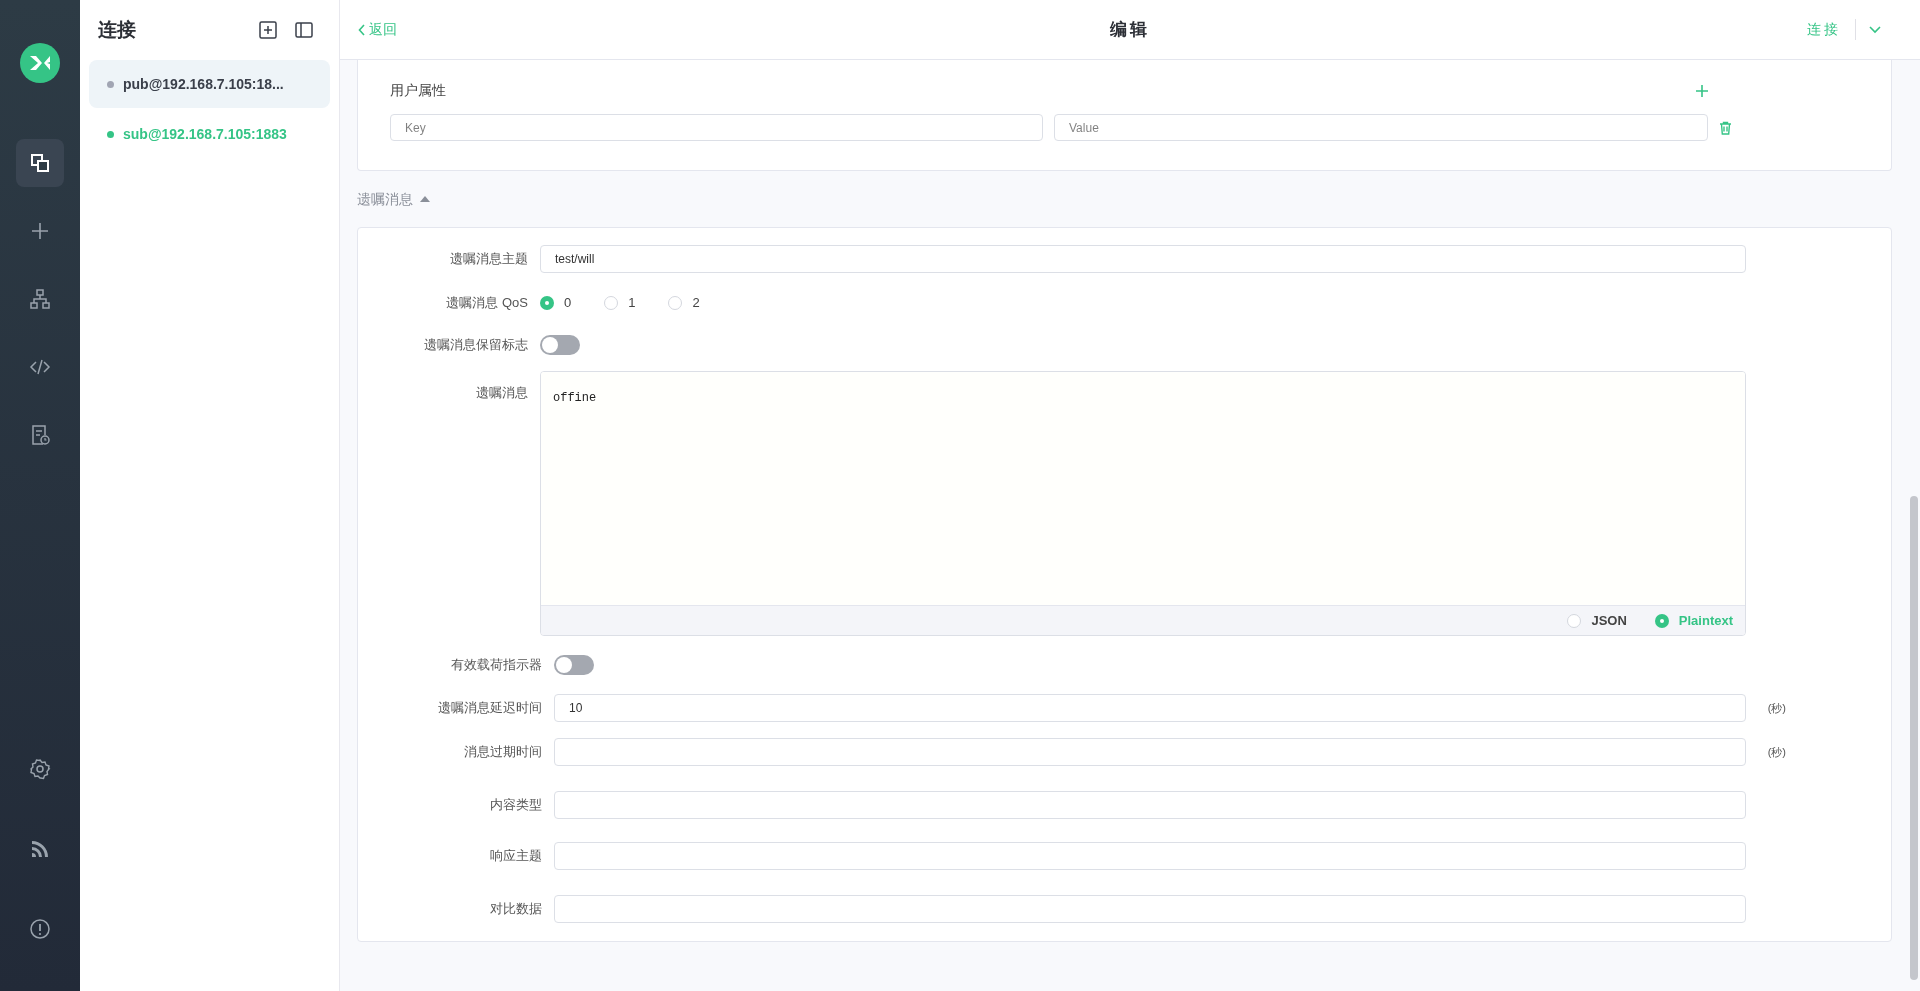 The width and height of the screenshot is (1920, 991). What do you see at coordinates (117, 29) in the screenshot?
I see `panel-title: 连接` at bounding box center [117, 29].